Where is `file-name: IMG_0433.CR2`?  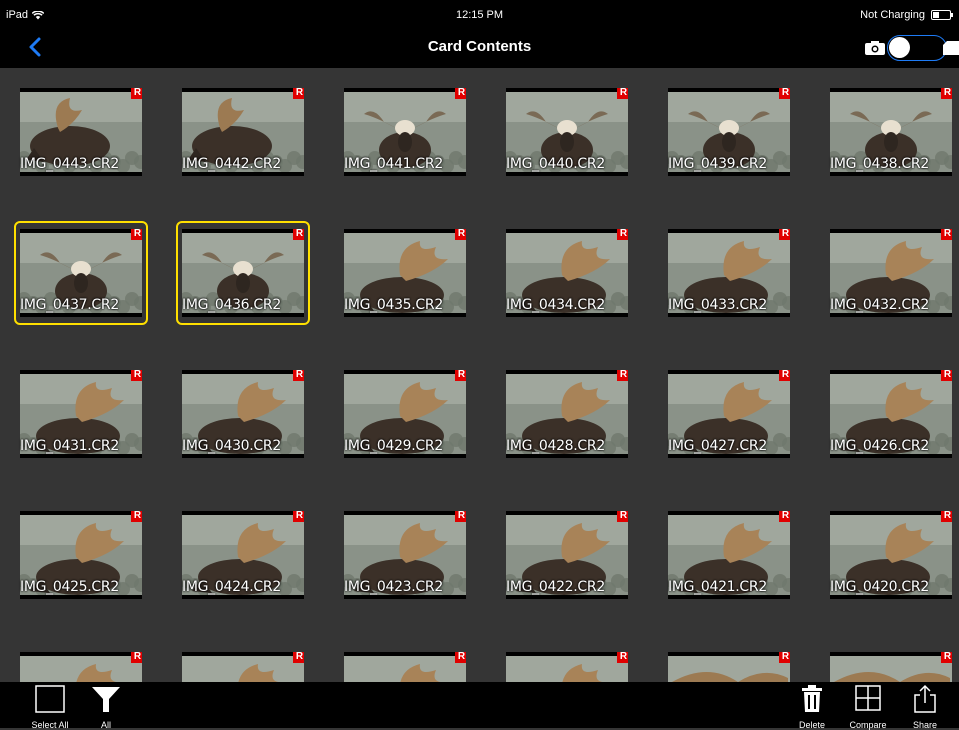 file-name: IMG_0433.CR2 is located at coordinates (717, 305).